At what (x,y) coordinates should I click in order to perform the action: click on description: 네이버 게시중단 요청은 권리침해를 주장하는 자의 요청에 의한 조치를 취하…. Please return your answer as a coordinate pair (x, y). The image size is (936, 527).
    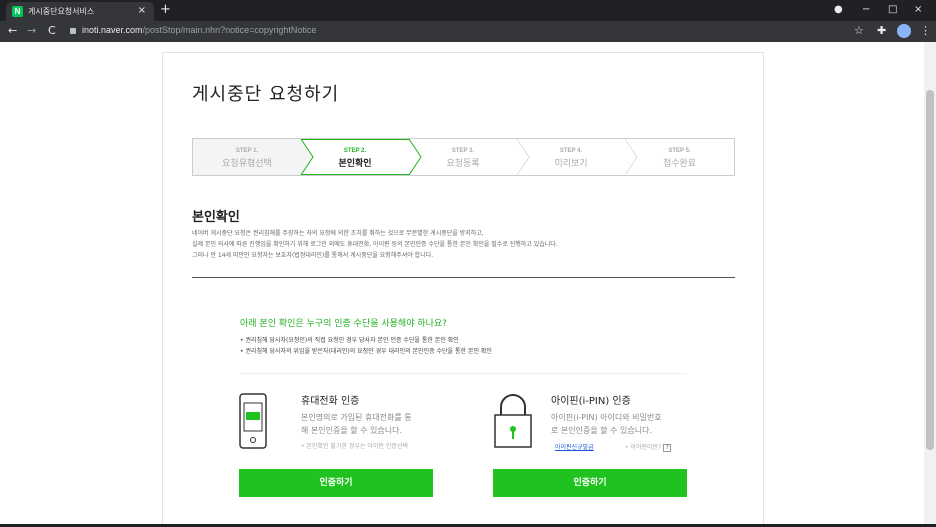
    Looking at the image, I should click on (375, 244).